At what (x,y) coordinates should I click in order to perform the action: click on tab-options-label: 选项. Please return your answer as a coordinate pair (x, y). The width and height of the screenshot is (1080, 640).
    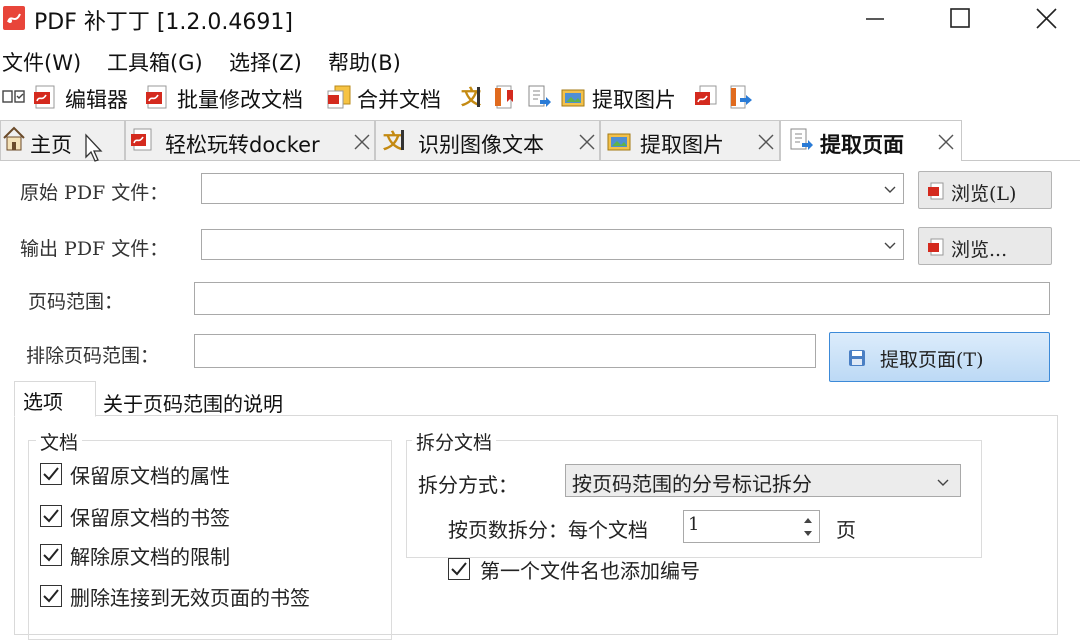
    Looking at the image, I should click on (43, 402).